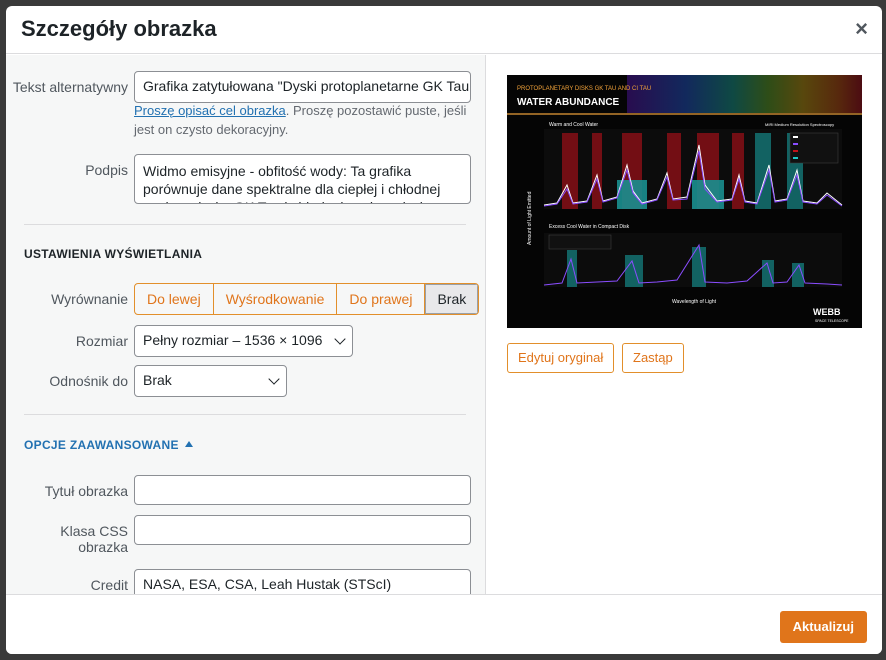 This screenshot has width=886, height=660. Describe the element at coordinates (210, 110) in the screenshot. I see `alt-help-link: Proszę opisać cel obrazka` at that location.